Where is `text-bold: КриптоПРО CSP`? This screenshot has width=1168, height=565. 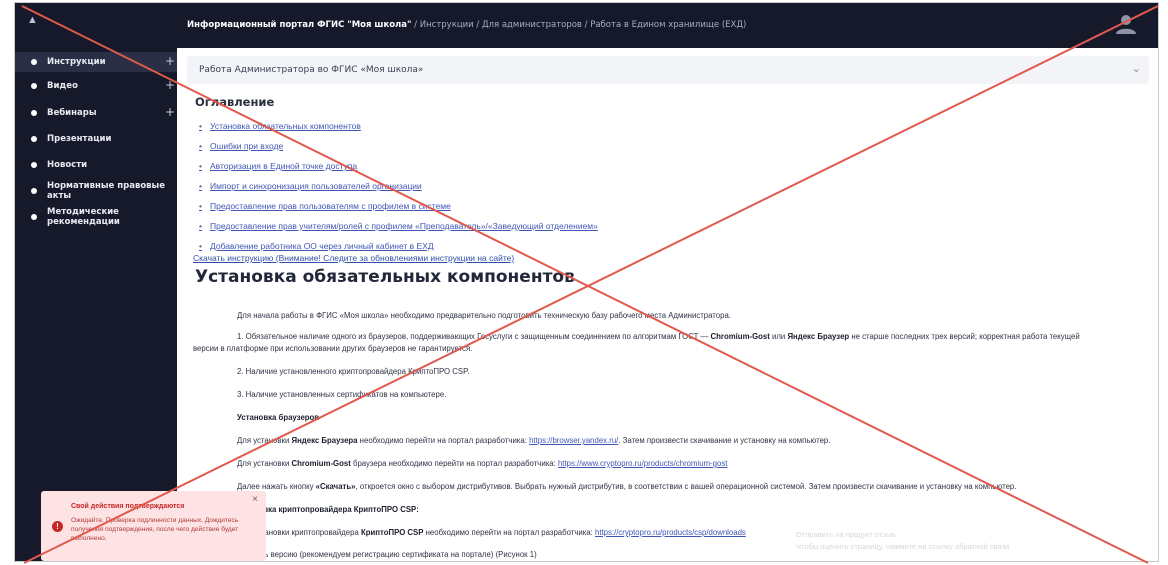
text-bold: КриптоПРО CSP is located at coordinates (392, 532).